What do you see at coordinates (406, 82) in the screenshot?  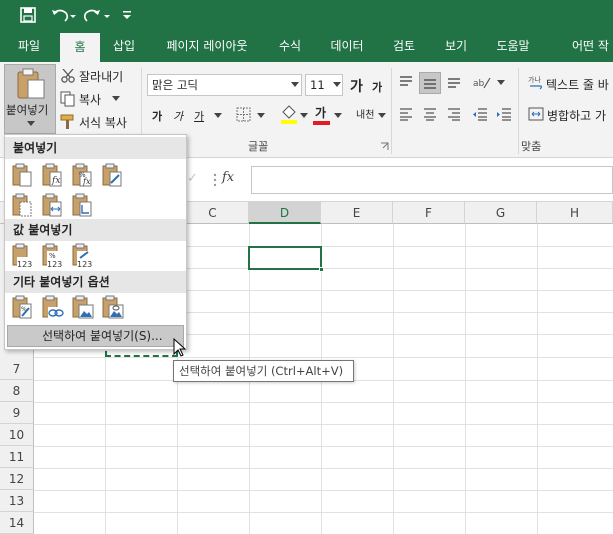 I see `align-top-icon` at bounding box center [406, 82].